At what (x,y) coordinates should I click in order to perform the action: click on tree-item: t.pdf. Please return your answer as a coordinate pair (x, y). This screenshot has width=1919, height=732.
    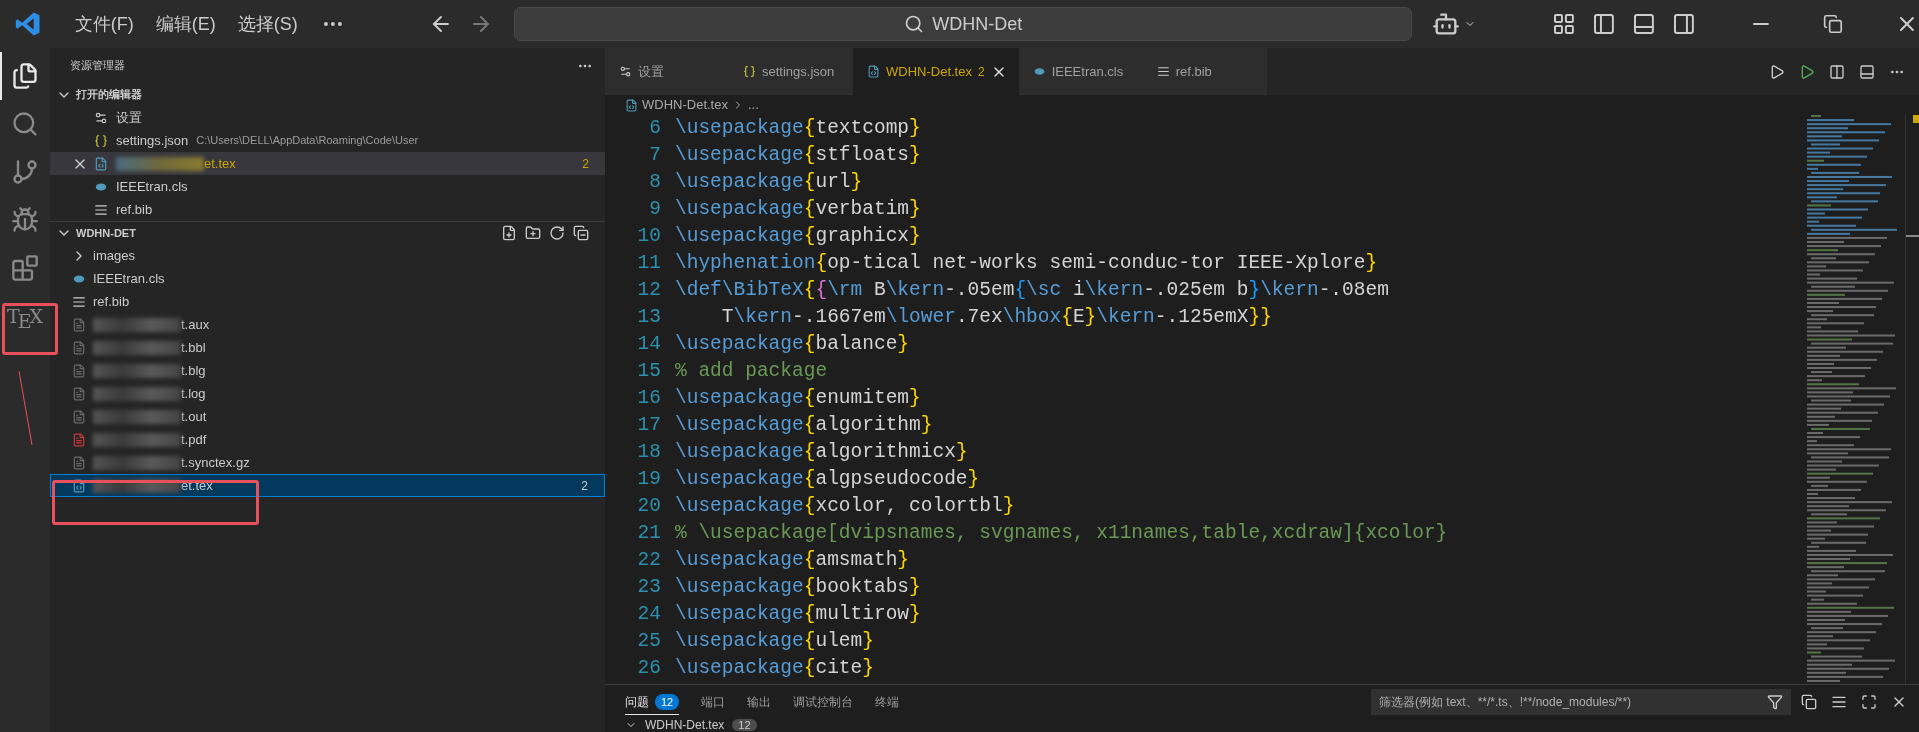
    Looking at the image, I should click on (327, 439).